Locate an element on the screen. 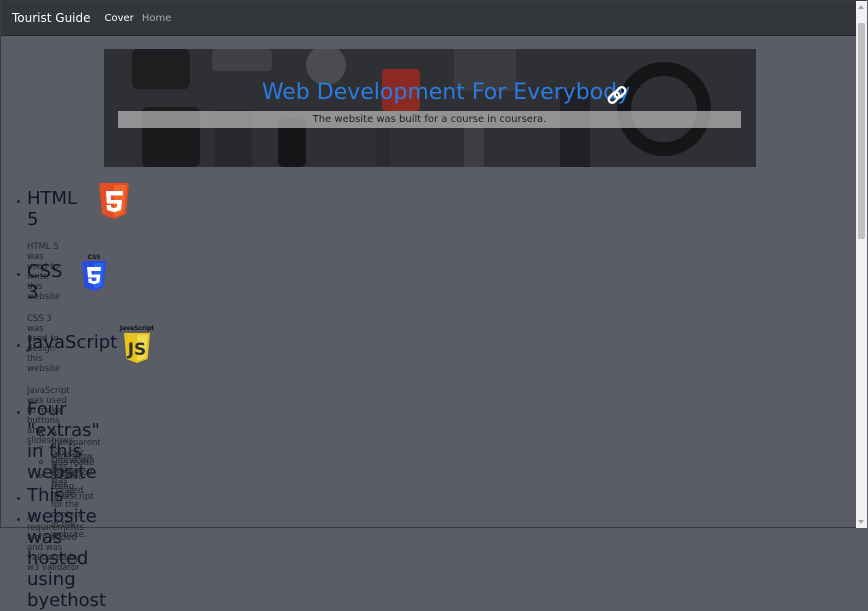 Image resolution: width=868 pixels, height=611 pixels. banner-background-image is located at coordinates (430, 108).